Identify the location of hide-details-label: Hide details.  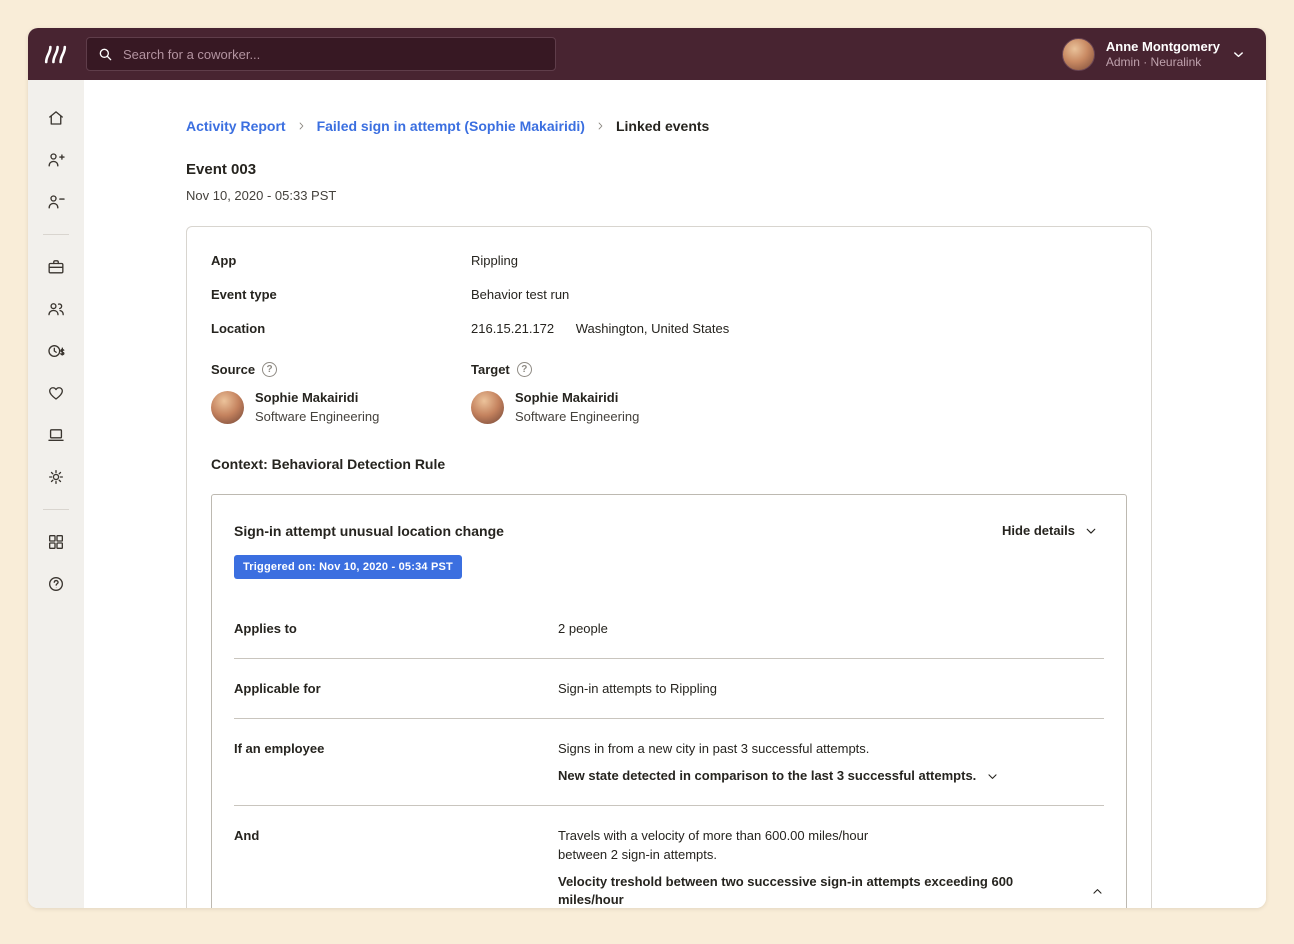
(1038, 530).